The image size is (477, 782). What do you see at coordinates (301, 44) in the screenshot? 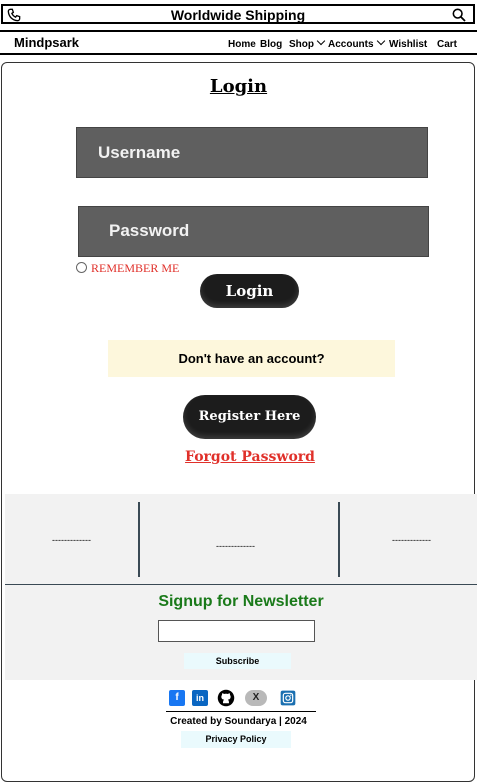
I see `nav-shop-label: Shop` at bounding box center [301, 44].